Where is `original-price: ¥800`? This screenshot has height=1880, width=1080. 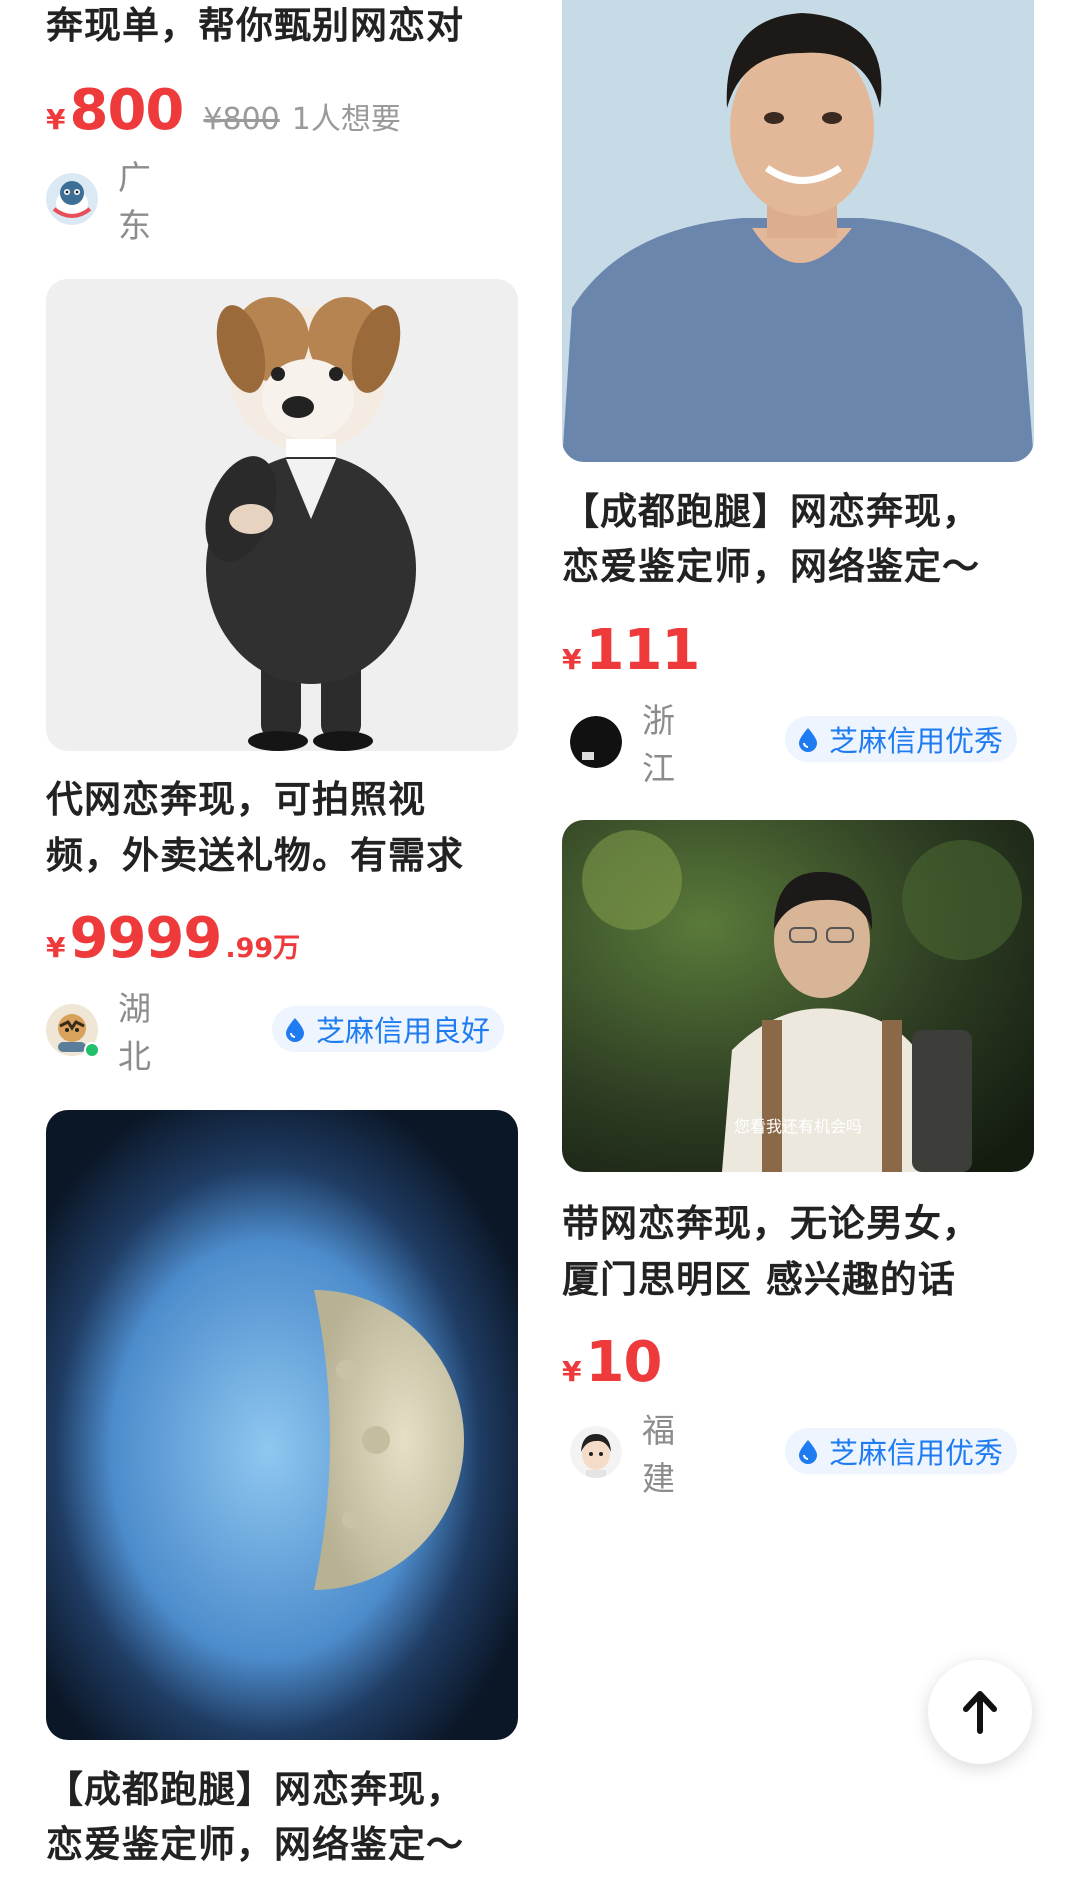 original-price: ¥800 is located at coordinates (241, 119).